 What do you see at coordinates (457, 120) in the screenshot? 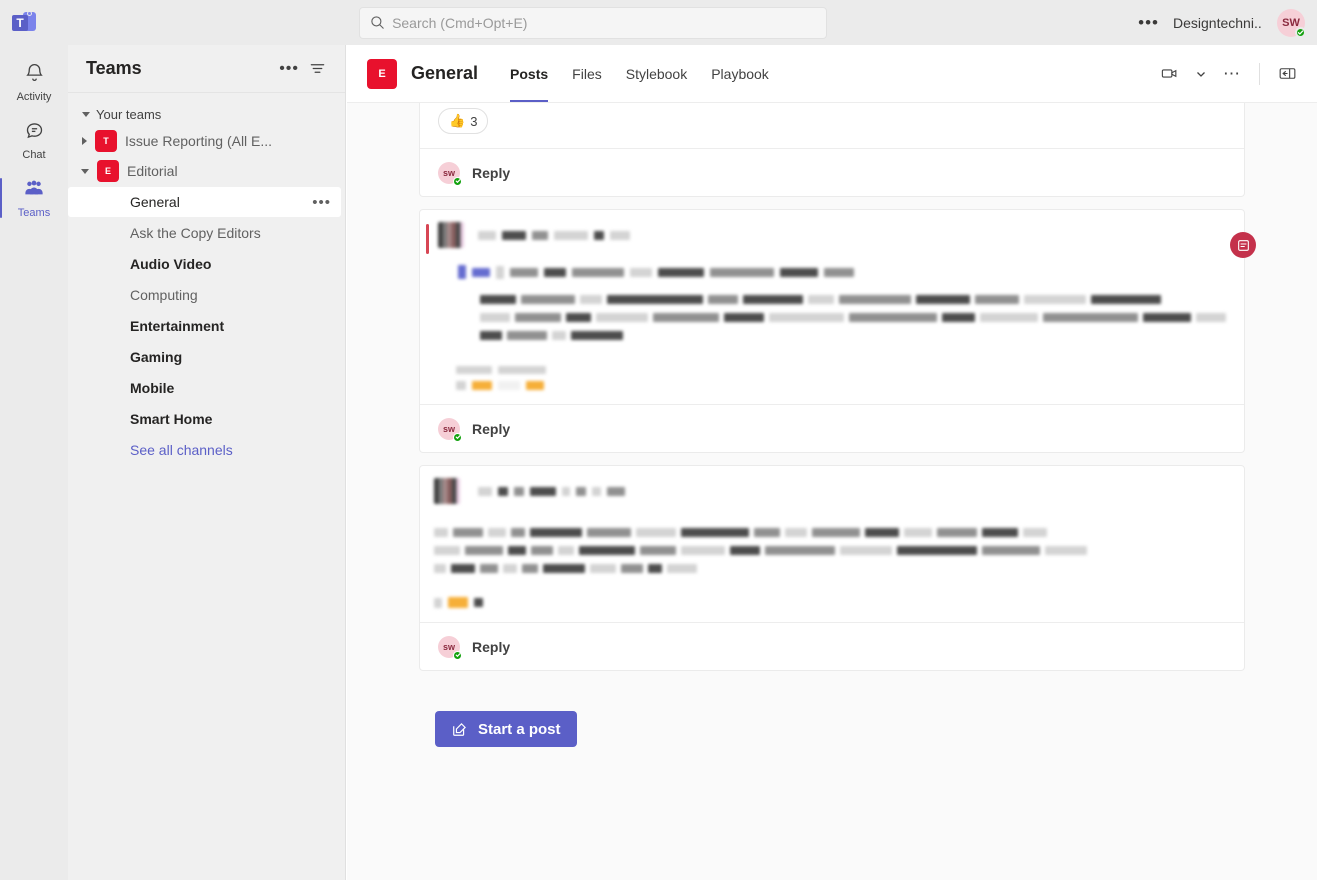
I see `thumbsup-icon: 👍` at bounding box center [457, 120].